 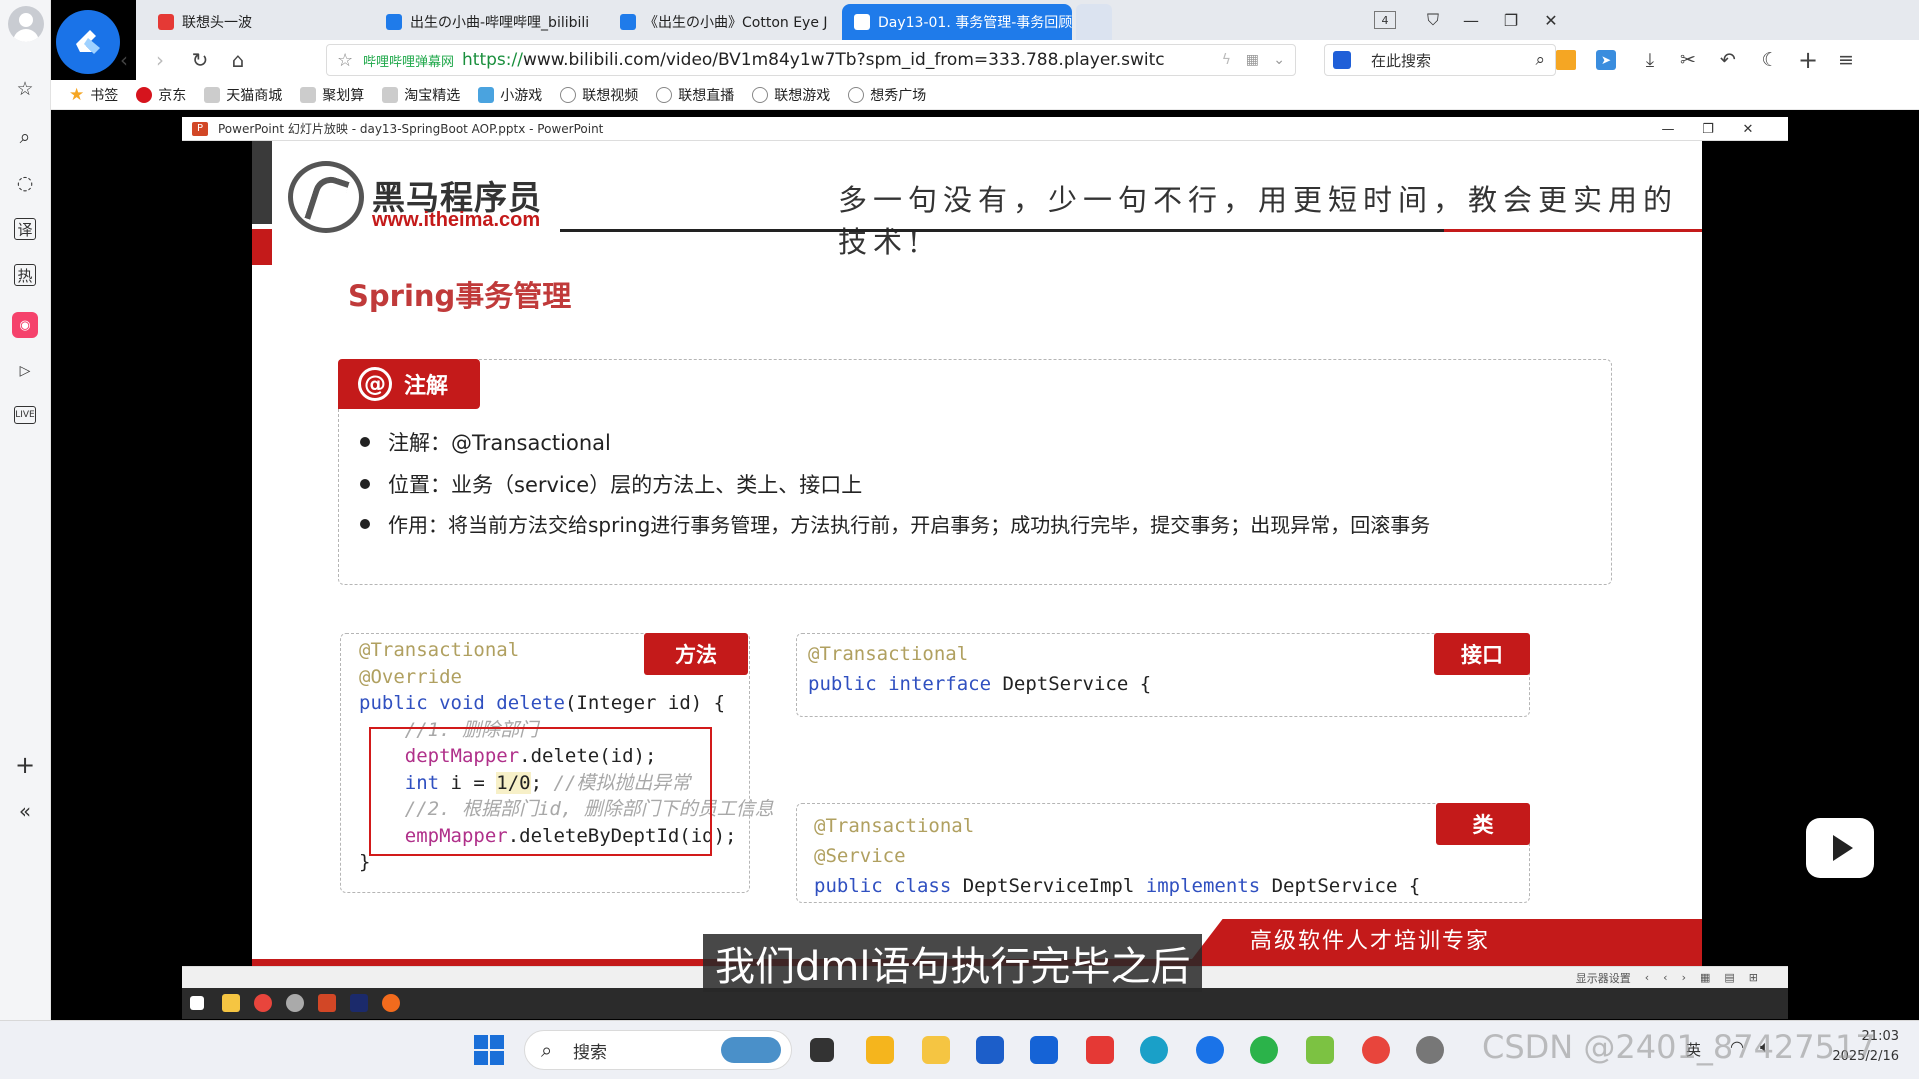 I want to click on display-settings-button: 显示器设置, so click(x=1603, y=978).